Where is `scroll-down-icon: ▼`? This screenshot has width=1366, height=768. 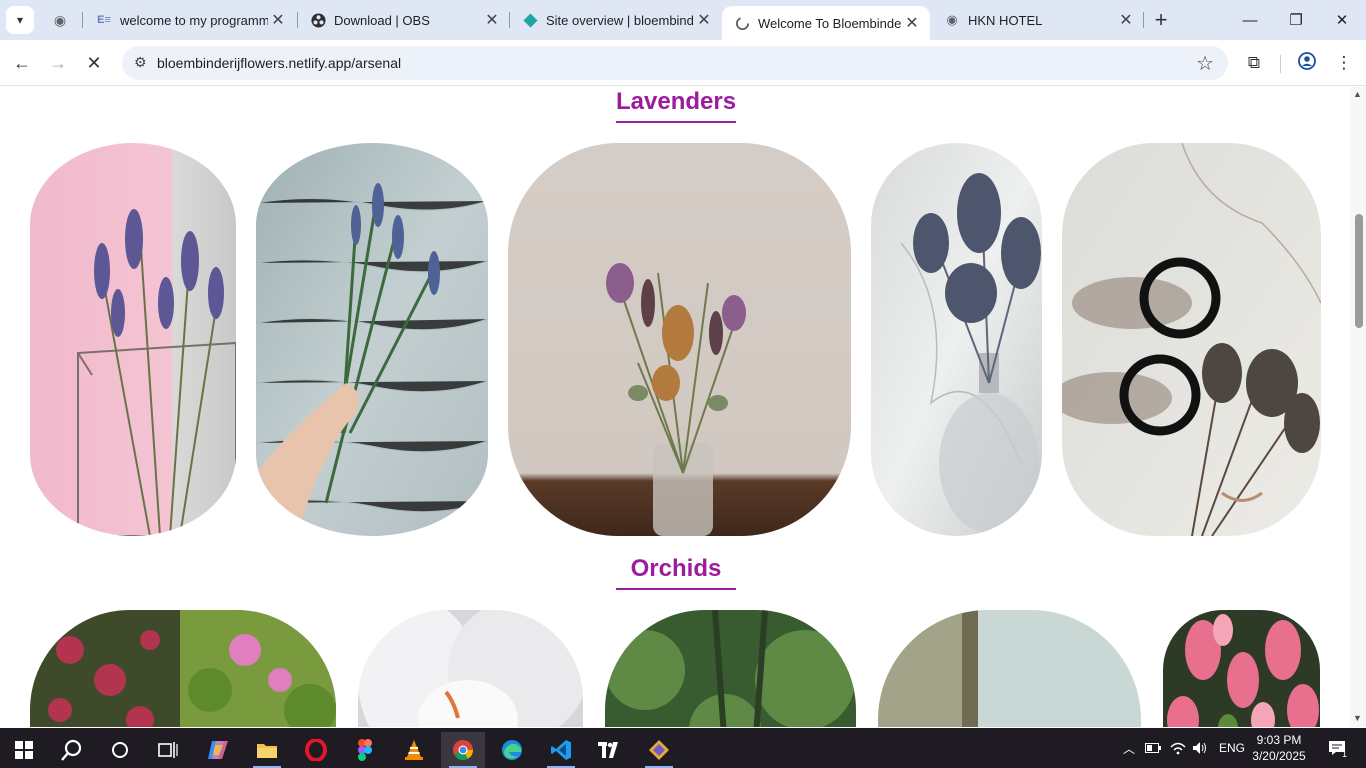 scroll-down-icon: ▼ is located at coordinates (1357, 718).